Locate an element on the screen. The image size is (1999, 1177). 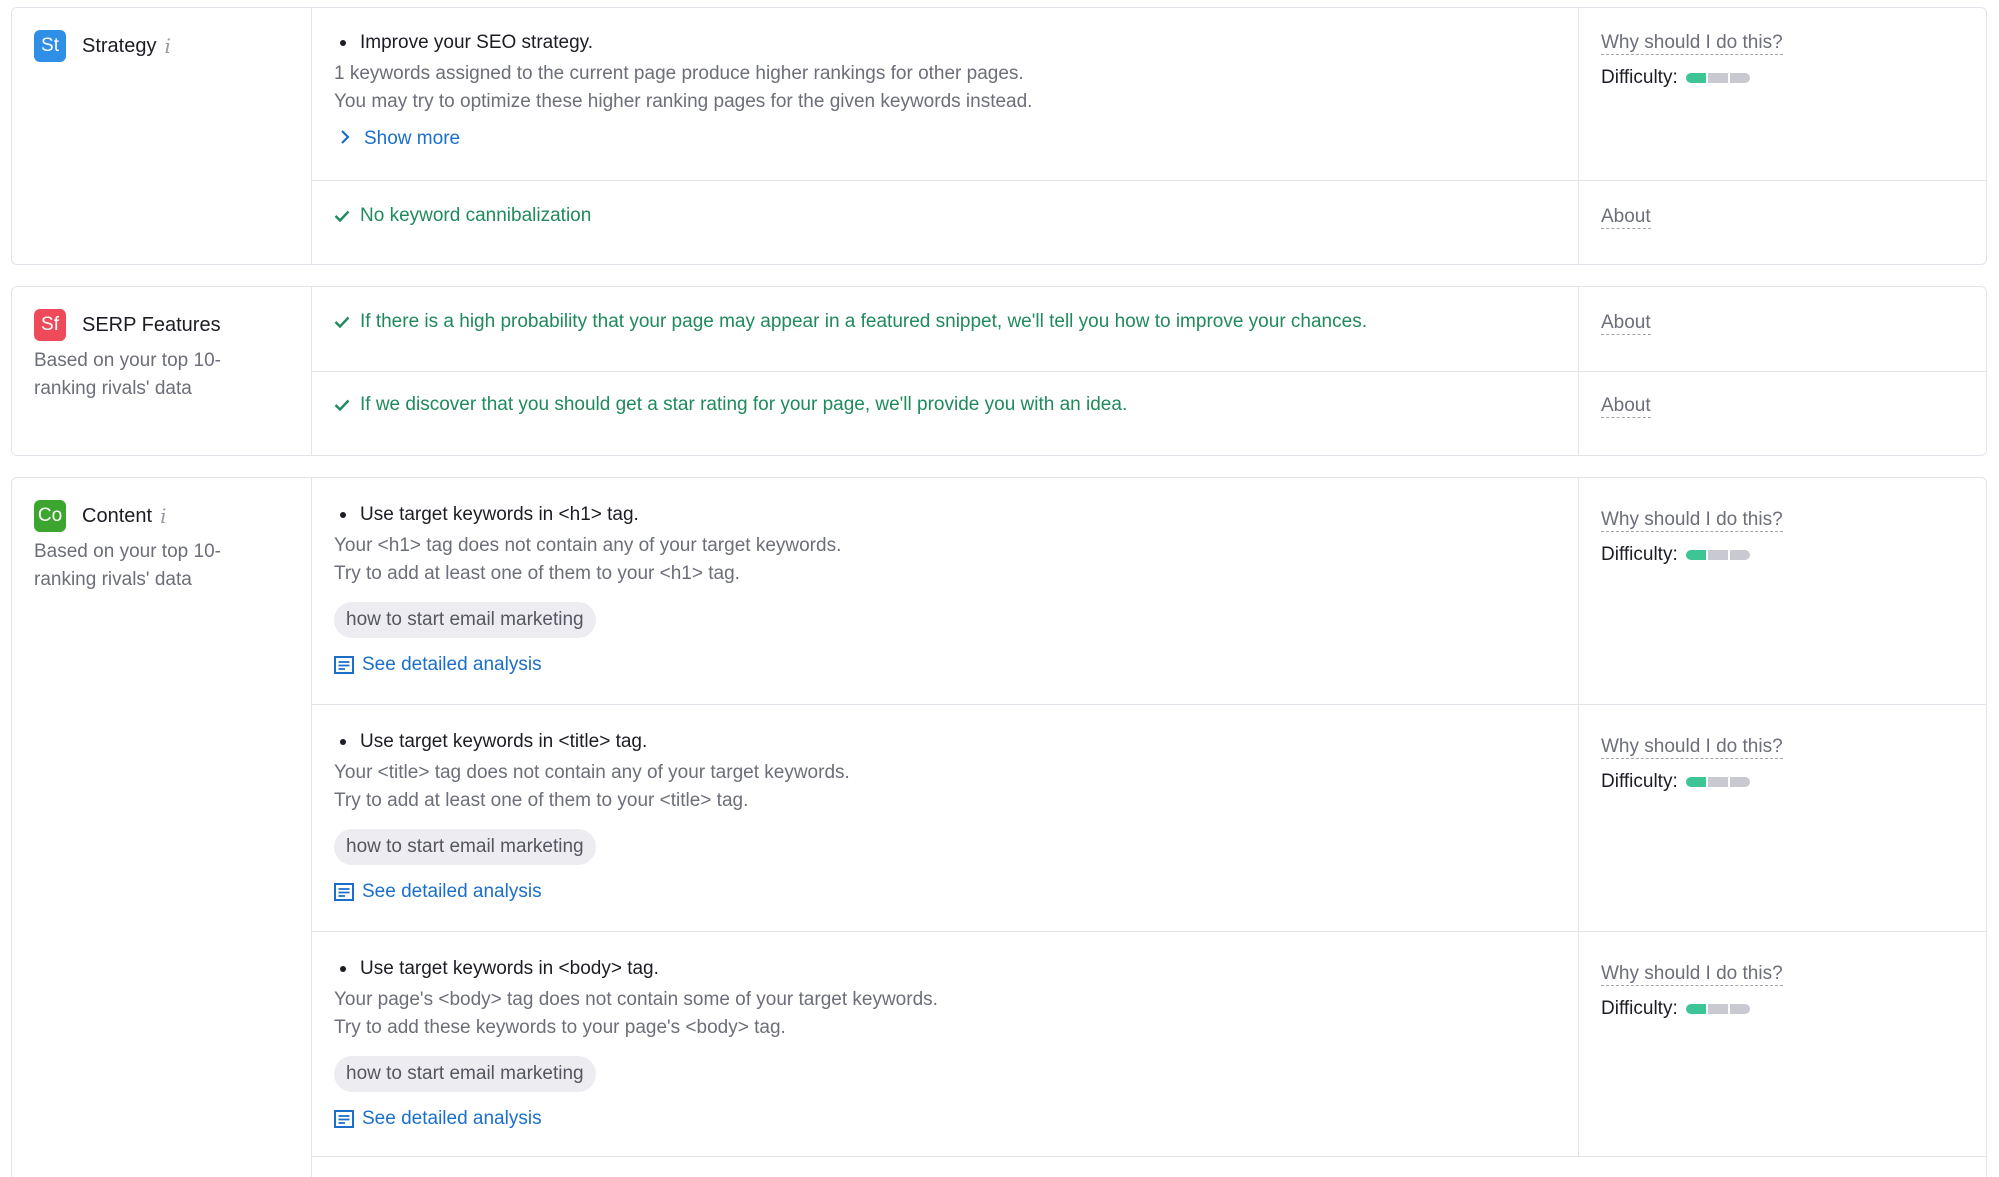
strategy-category: St Strategy i is located at coordinates (162, 136).